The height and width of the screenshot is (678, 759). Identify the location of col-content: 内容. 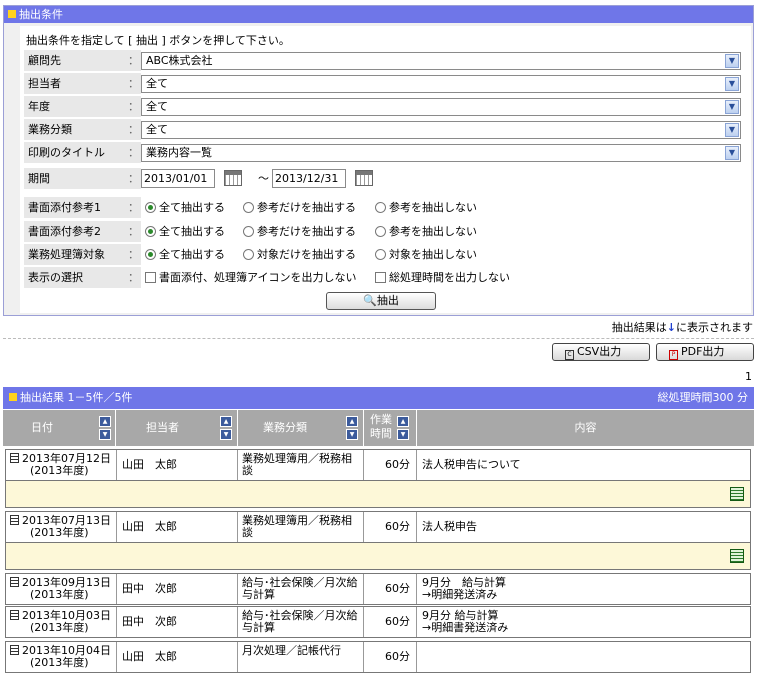
(585, 427).